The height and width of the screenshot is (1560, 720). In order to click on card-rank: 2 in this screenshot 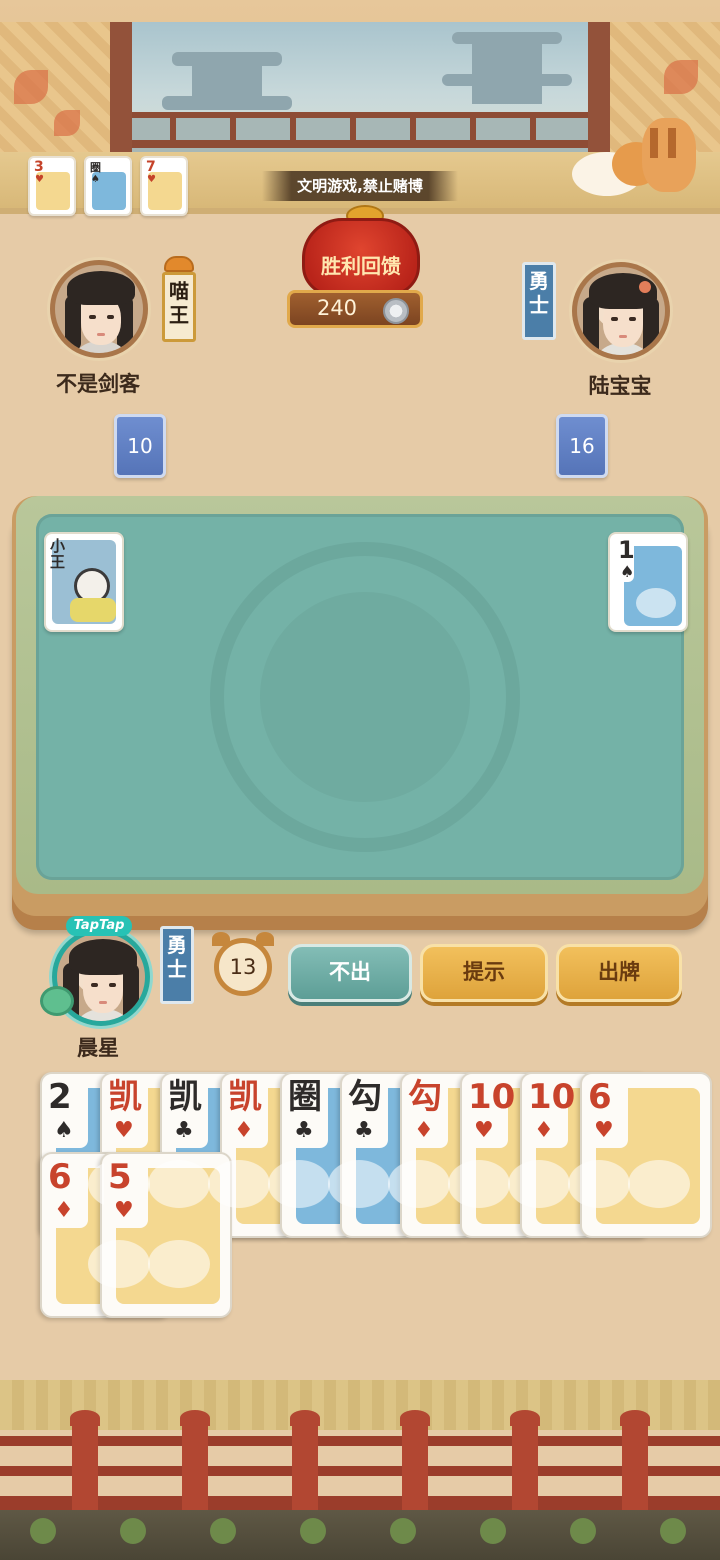, I will do `click(60, 1097)`.